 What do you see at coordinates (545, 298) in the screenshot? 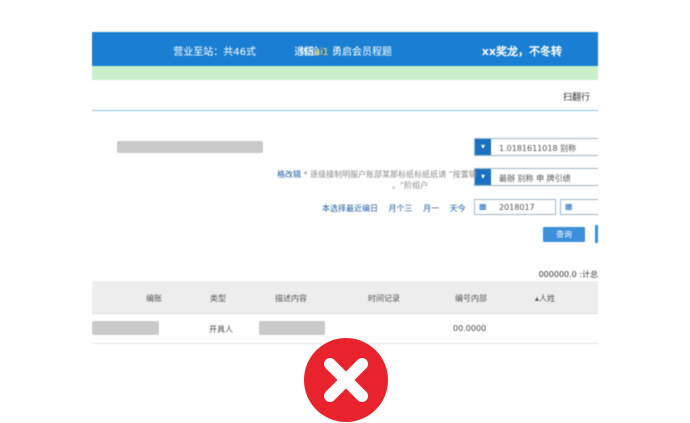
I see `column-header-name: ▴人姓` at bounding box center [545, 298].